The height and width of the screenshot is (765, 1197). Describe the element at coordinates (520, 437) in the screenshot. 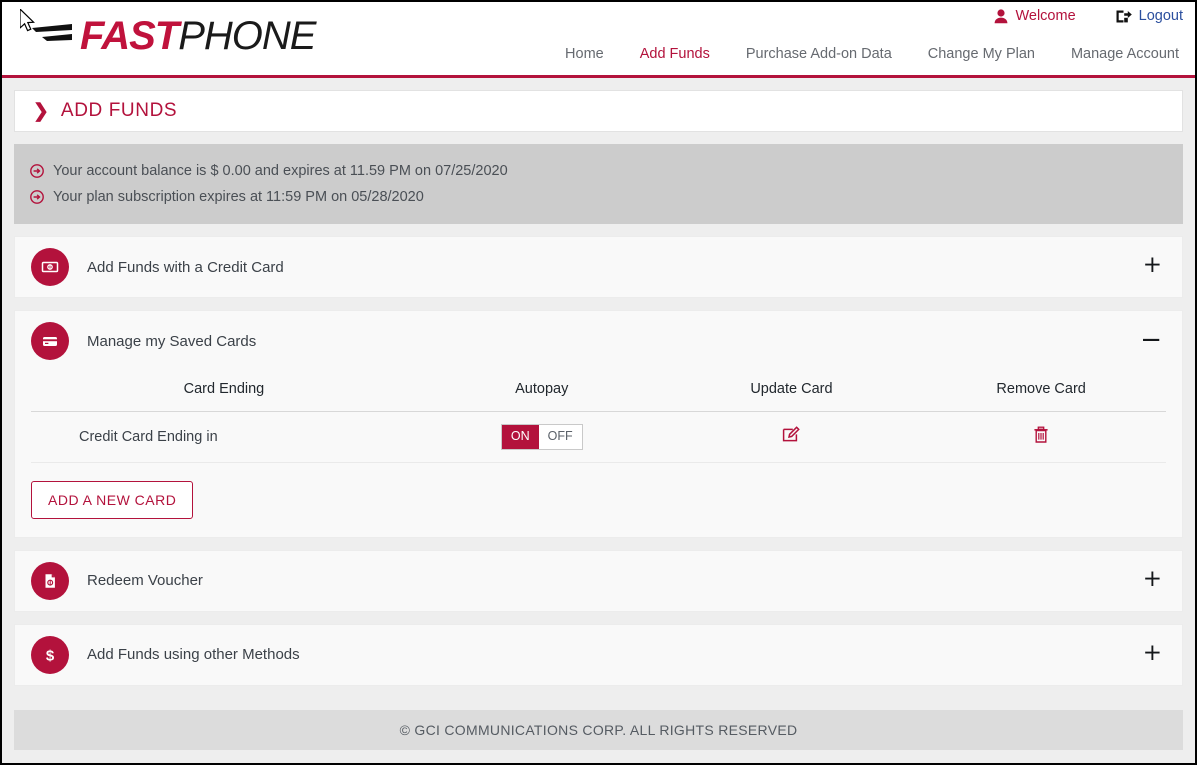

I see `autopay-on-segment: ON` at that location.